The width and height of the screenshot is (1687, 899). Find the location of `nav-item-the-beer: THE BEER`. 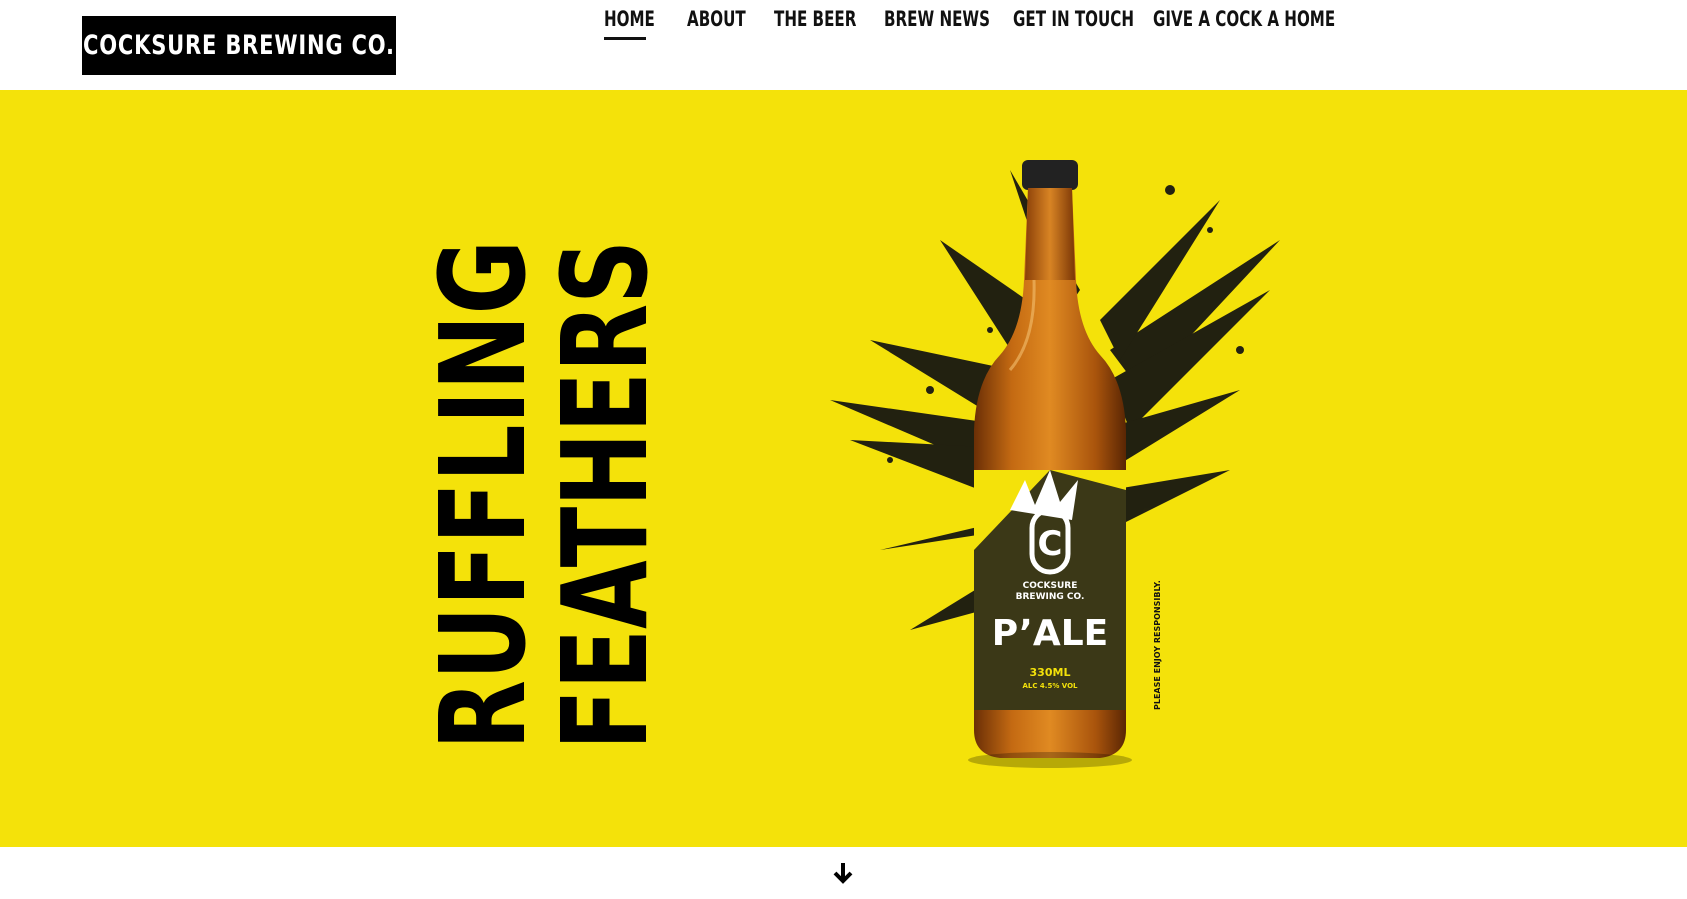

nav-item-the-beer: THE BEER is located at coordinates (831, 20).